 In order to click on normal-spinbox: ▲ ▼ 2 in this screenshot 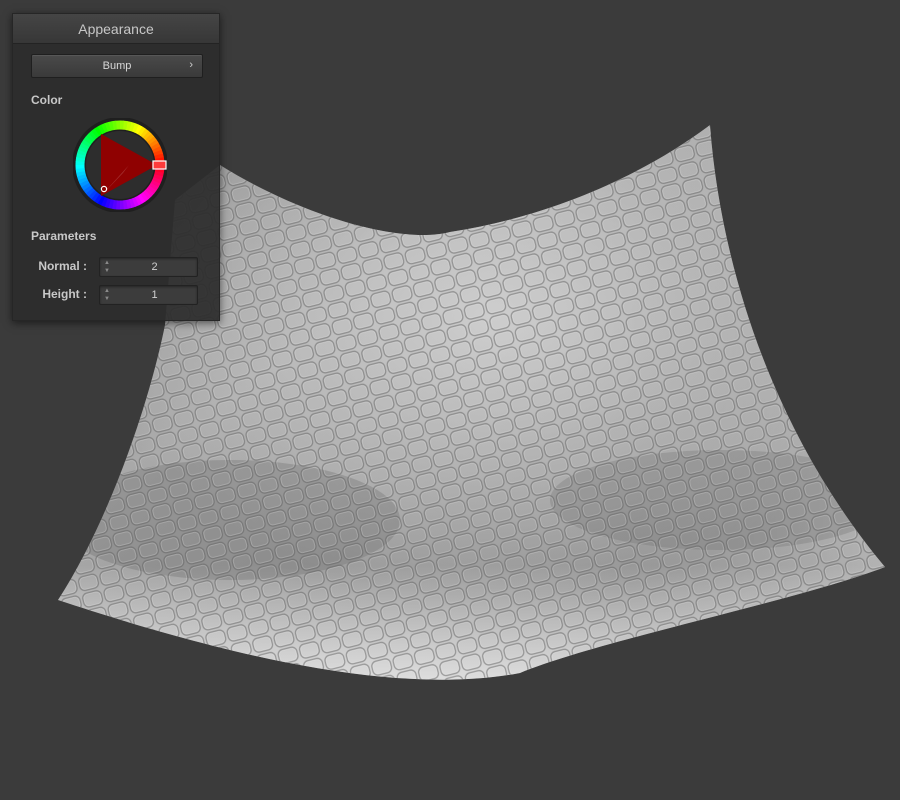, I will do `click(148, 267)`.